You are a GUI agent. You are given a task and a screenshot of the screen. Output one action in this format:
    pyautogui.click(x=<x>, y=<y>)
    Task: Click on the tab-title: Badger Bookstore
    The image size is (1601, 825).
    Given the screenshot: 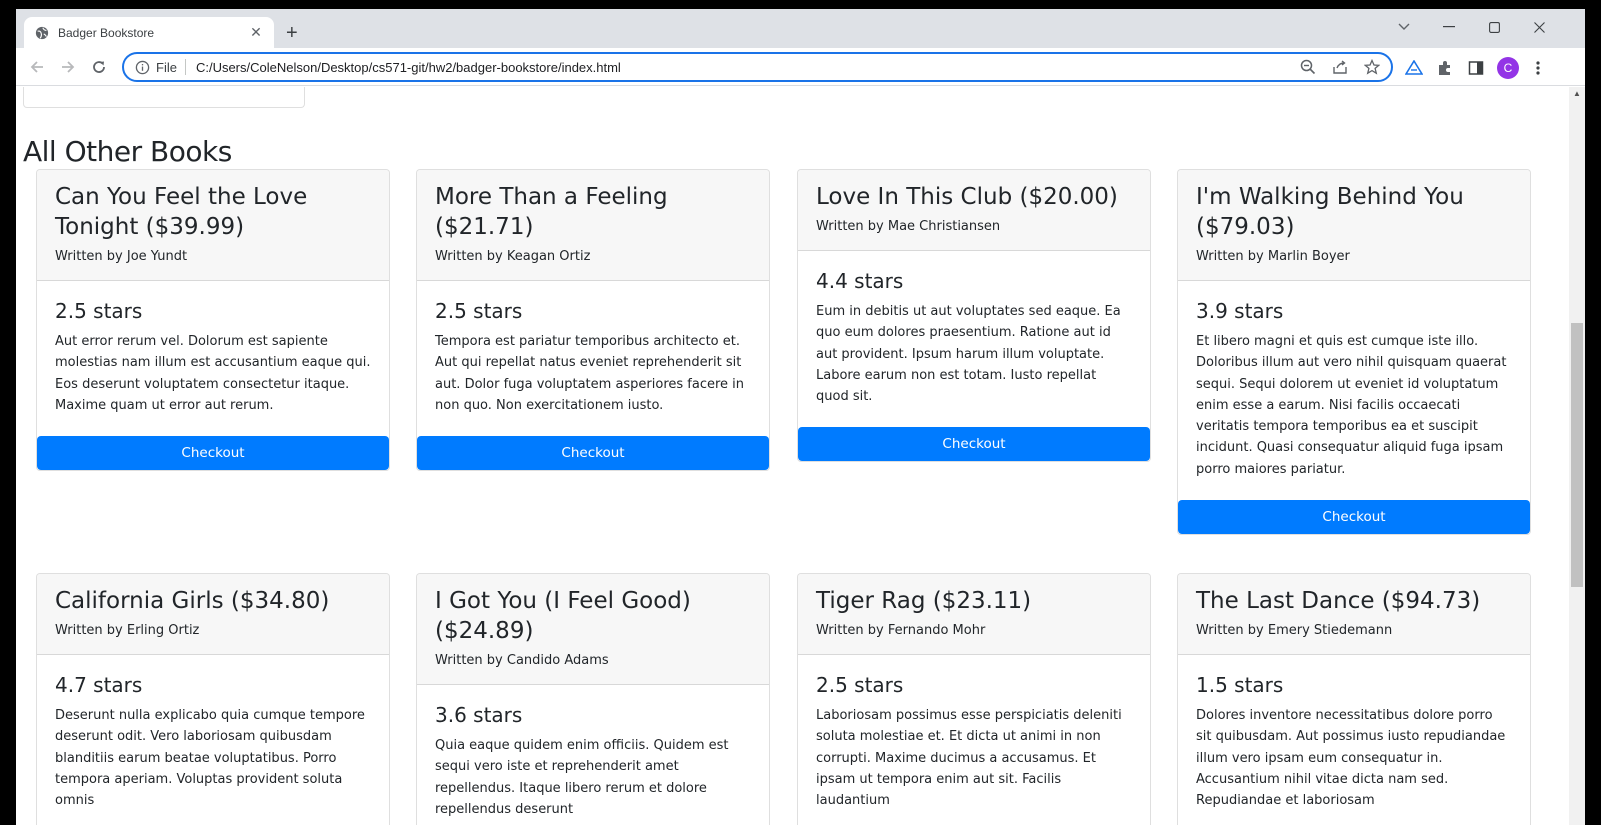 What is the action you would take?
    pyautogui.click(x=106, y=32)
    